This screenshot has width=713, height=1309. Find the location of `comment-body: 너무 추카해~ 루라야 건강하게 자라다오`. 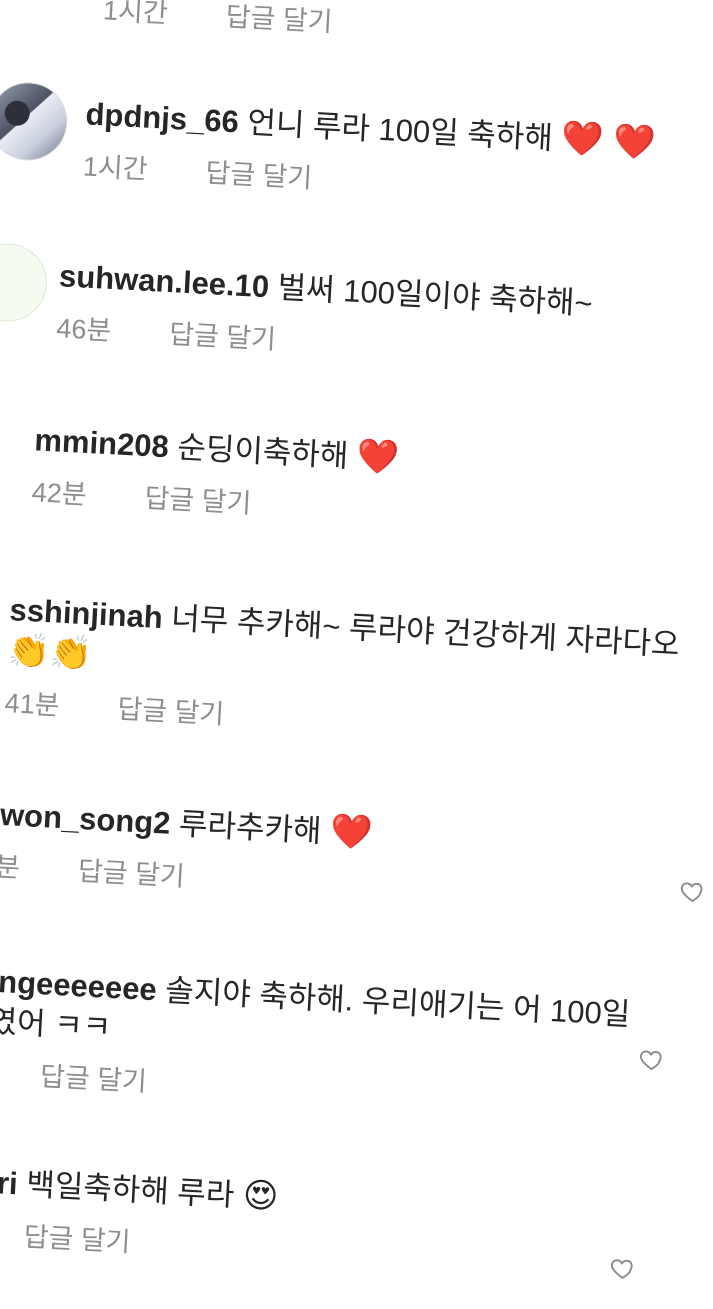

comment-body: 너무 추카해~ 루라야 건강하게 자라다오 is located at coordinates (425, 631).